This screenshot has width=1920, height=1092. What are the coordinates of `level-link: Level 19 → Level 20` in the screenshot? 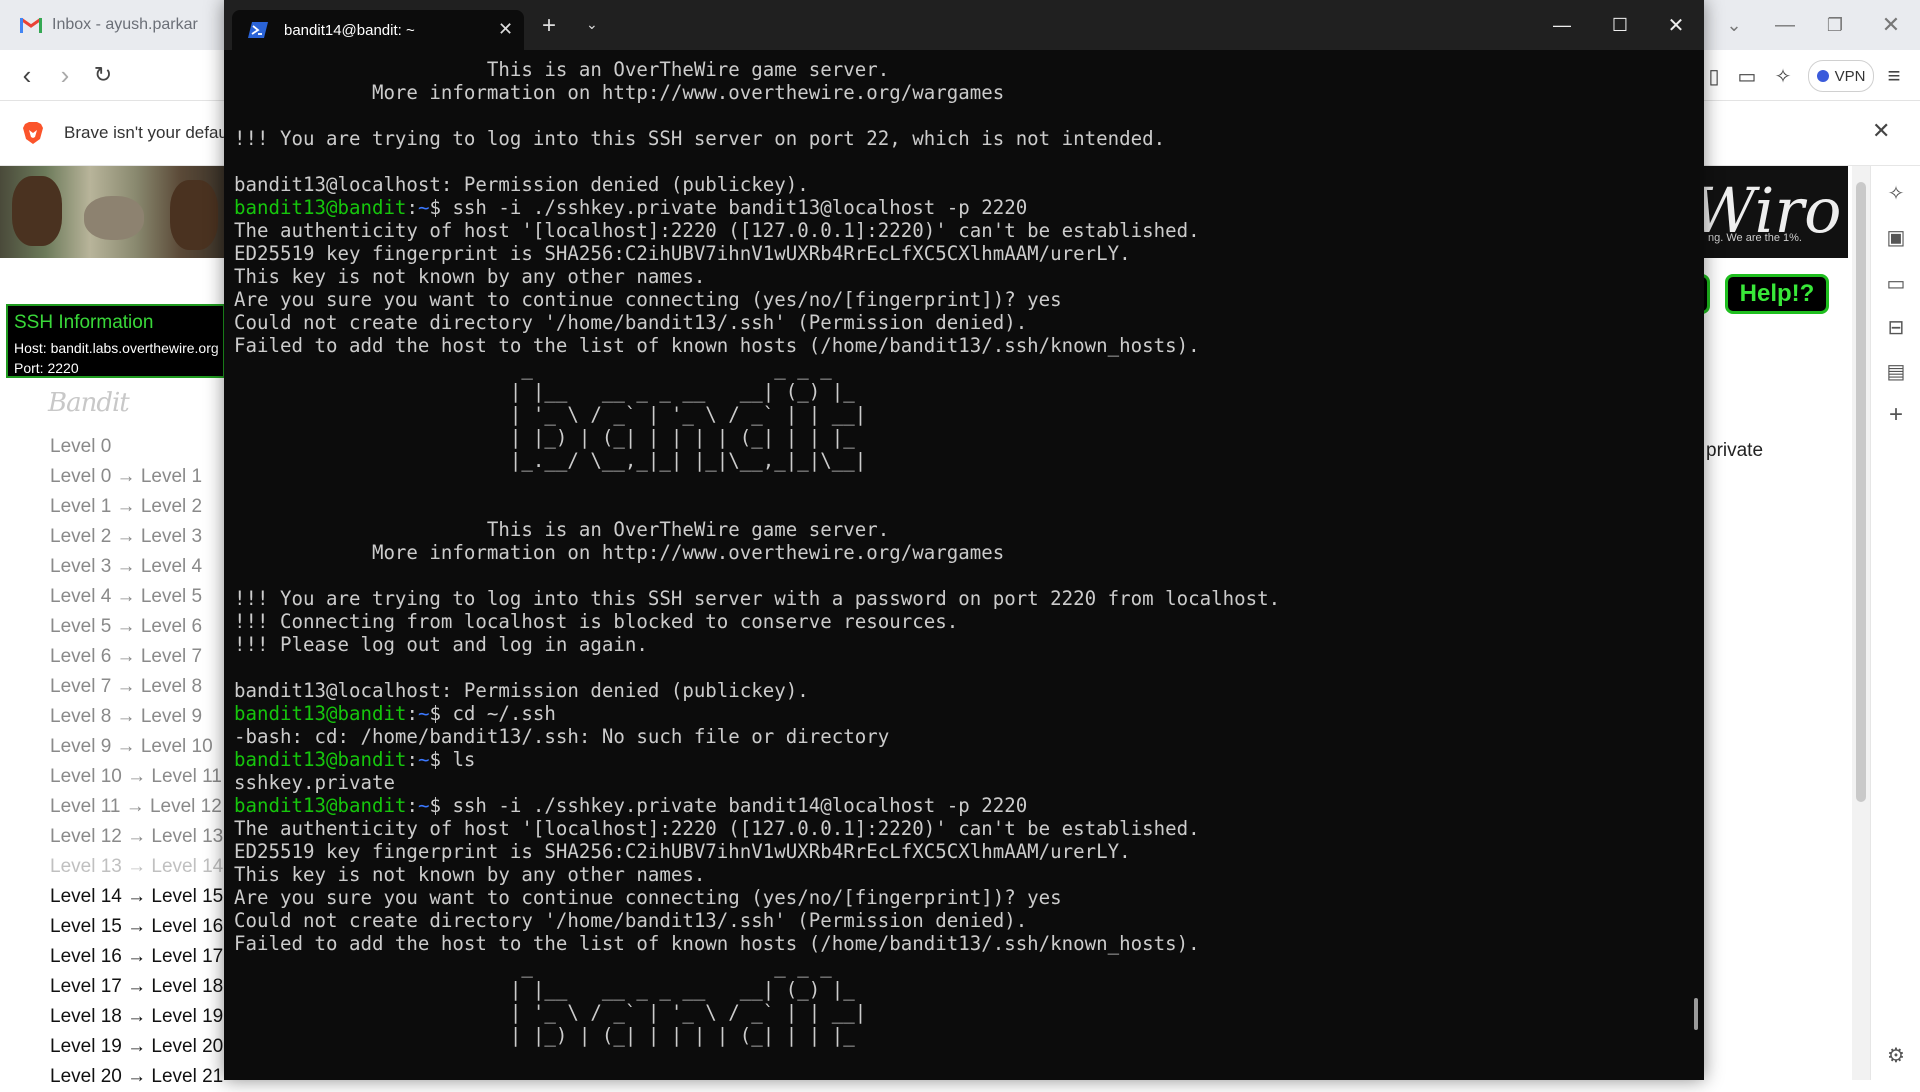 It's located at (136, 1047).